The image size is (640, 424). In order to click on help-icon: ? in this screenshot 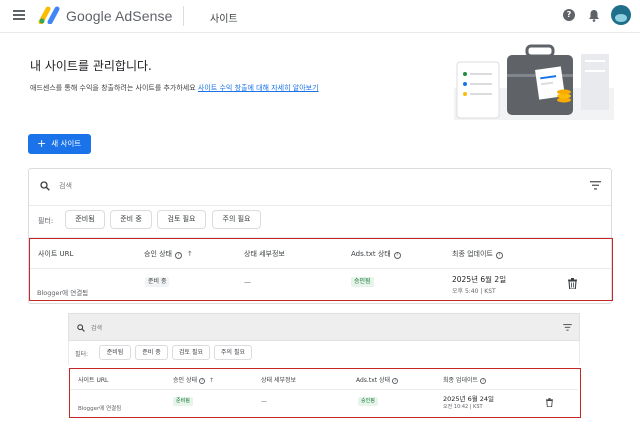, I will do `click(569, 15)`.